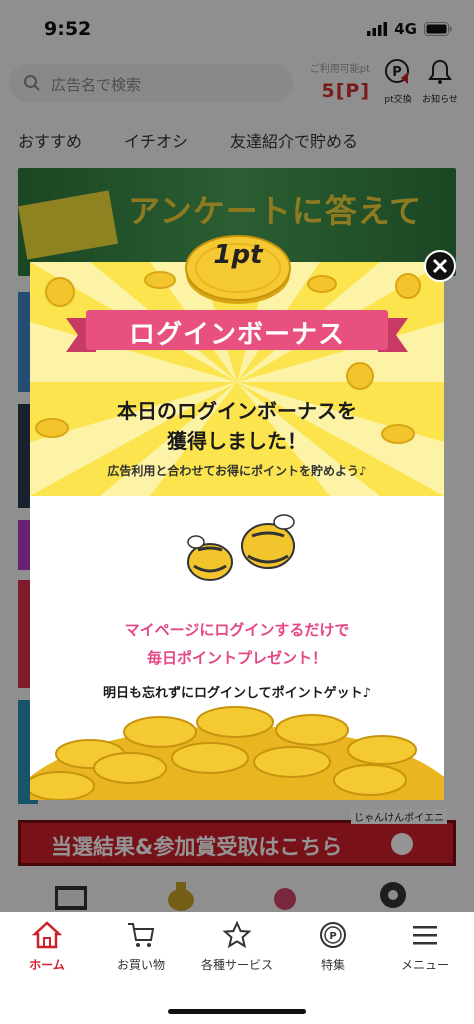  Describe the element at coordinates (236, 335) in the screenshot. I see `ribbon-text: ログインボーナス` at that location.